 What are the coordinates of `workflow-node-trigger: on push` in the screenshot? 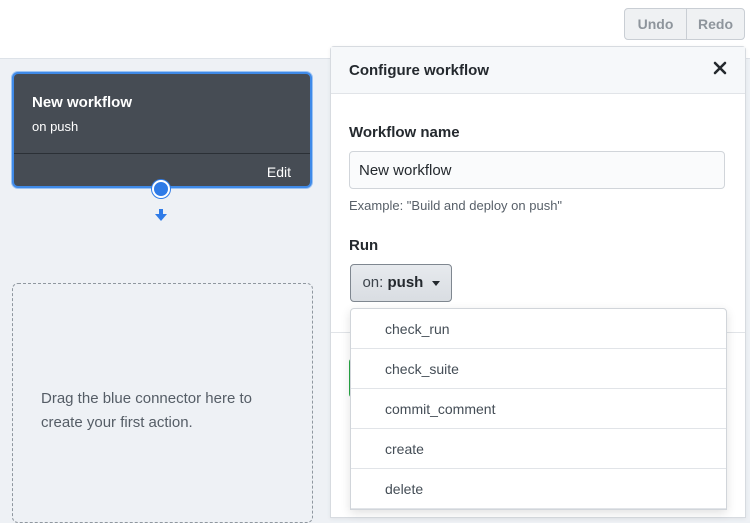 It's located at (55, 126).